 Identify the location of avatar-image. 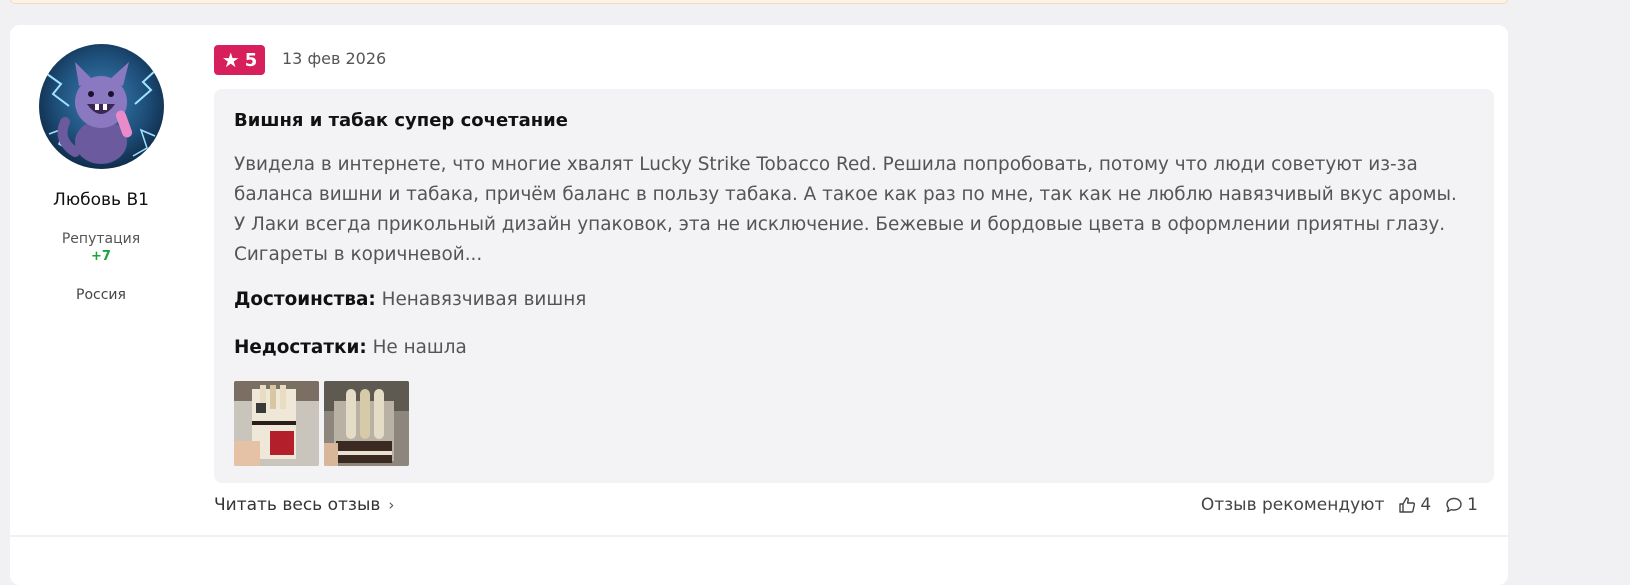
(101, 106).